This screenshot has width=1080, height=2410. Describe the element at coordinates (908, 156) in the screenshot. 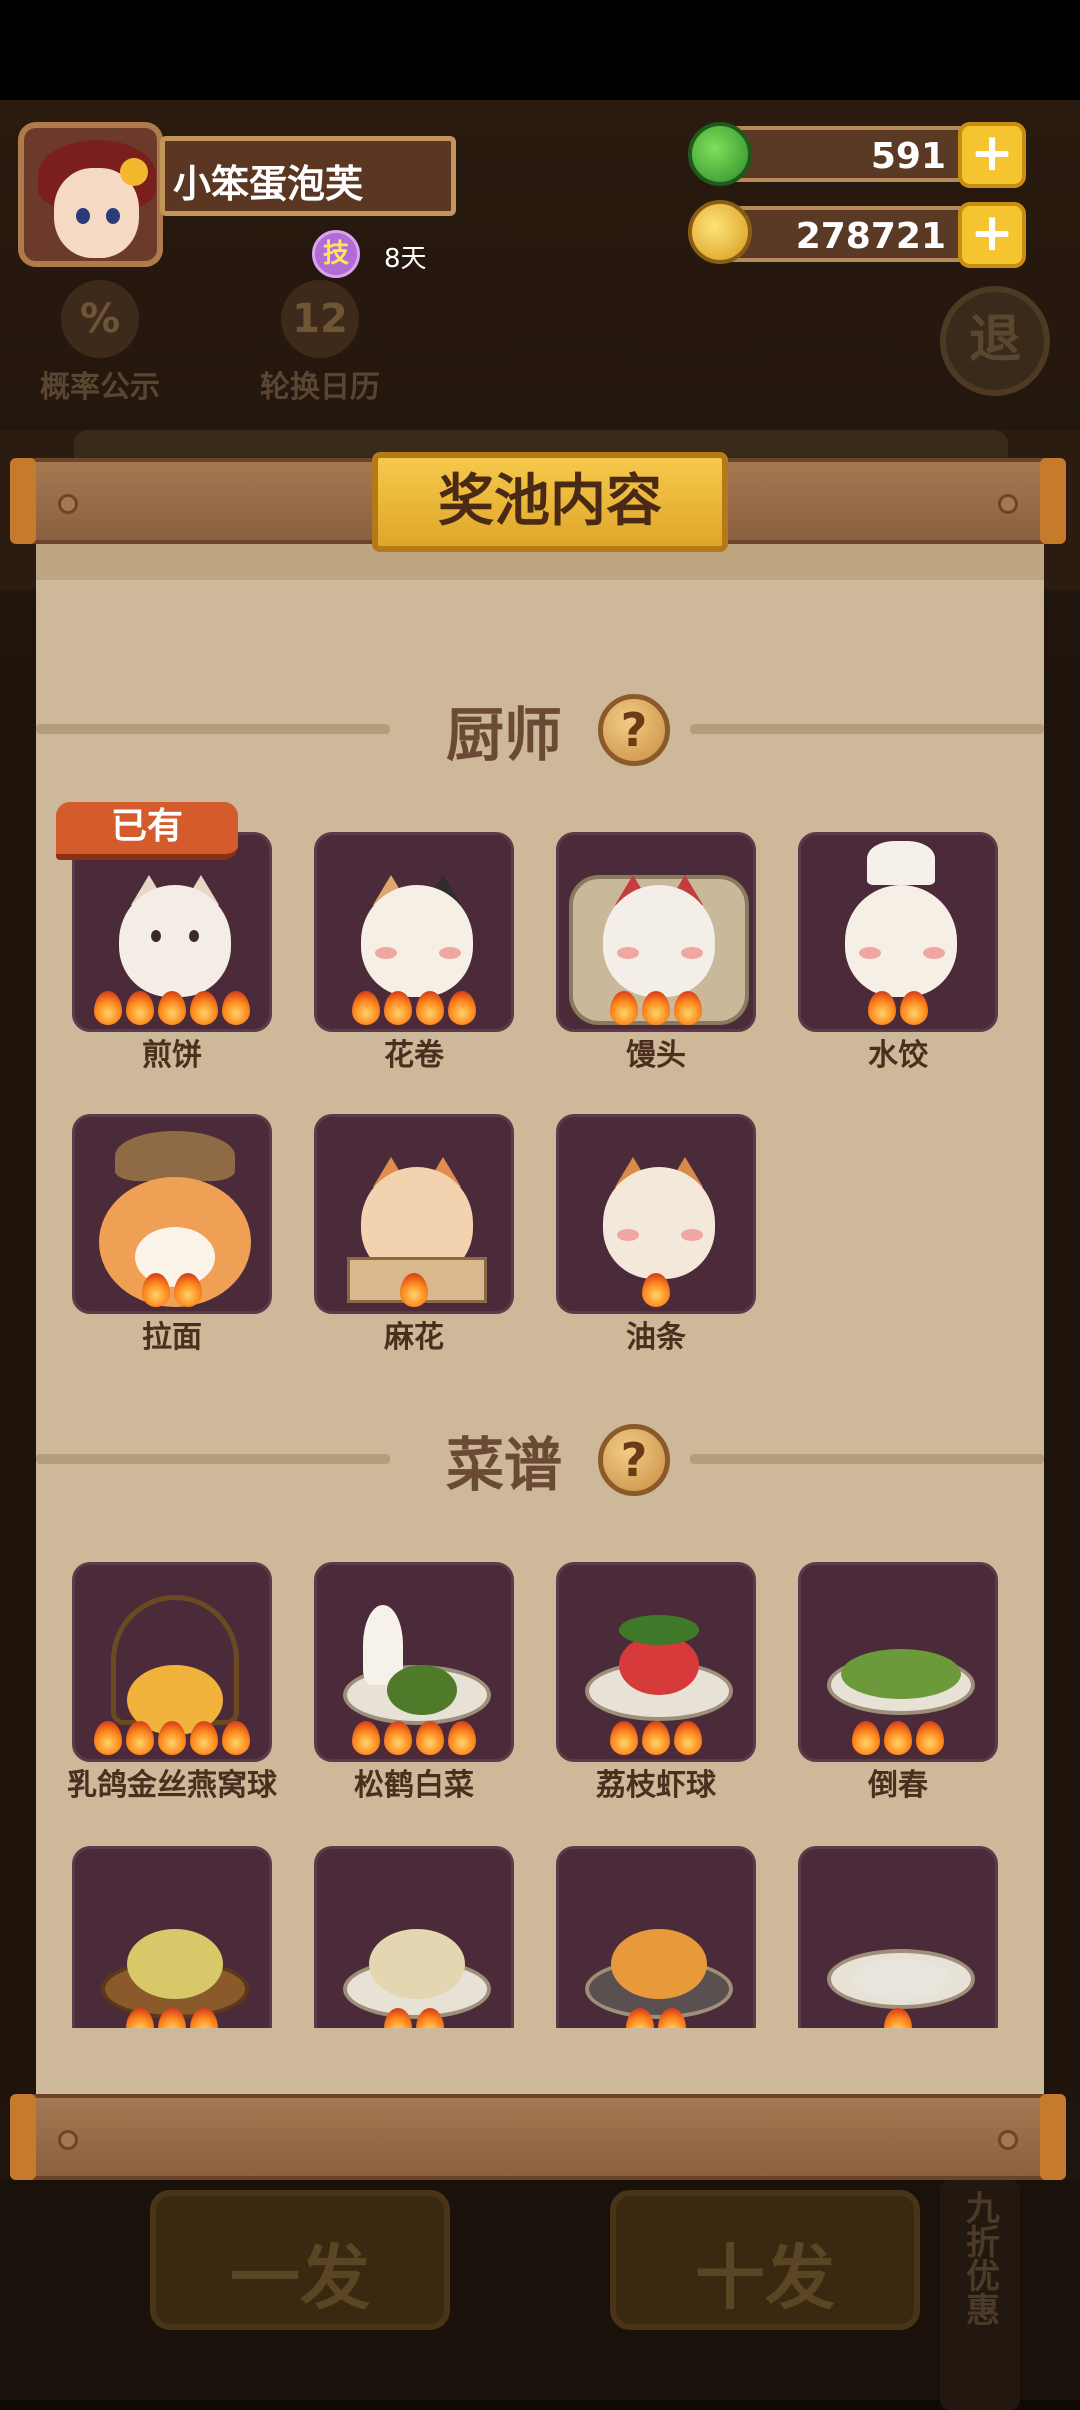

I see `jade-amount: 591` at that location.